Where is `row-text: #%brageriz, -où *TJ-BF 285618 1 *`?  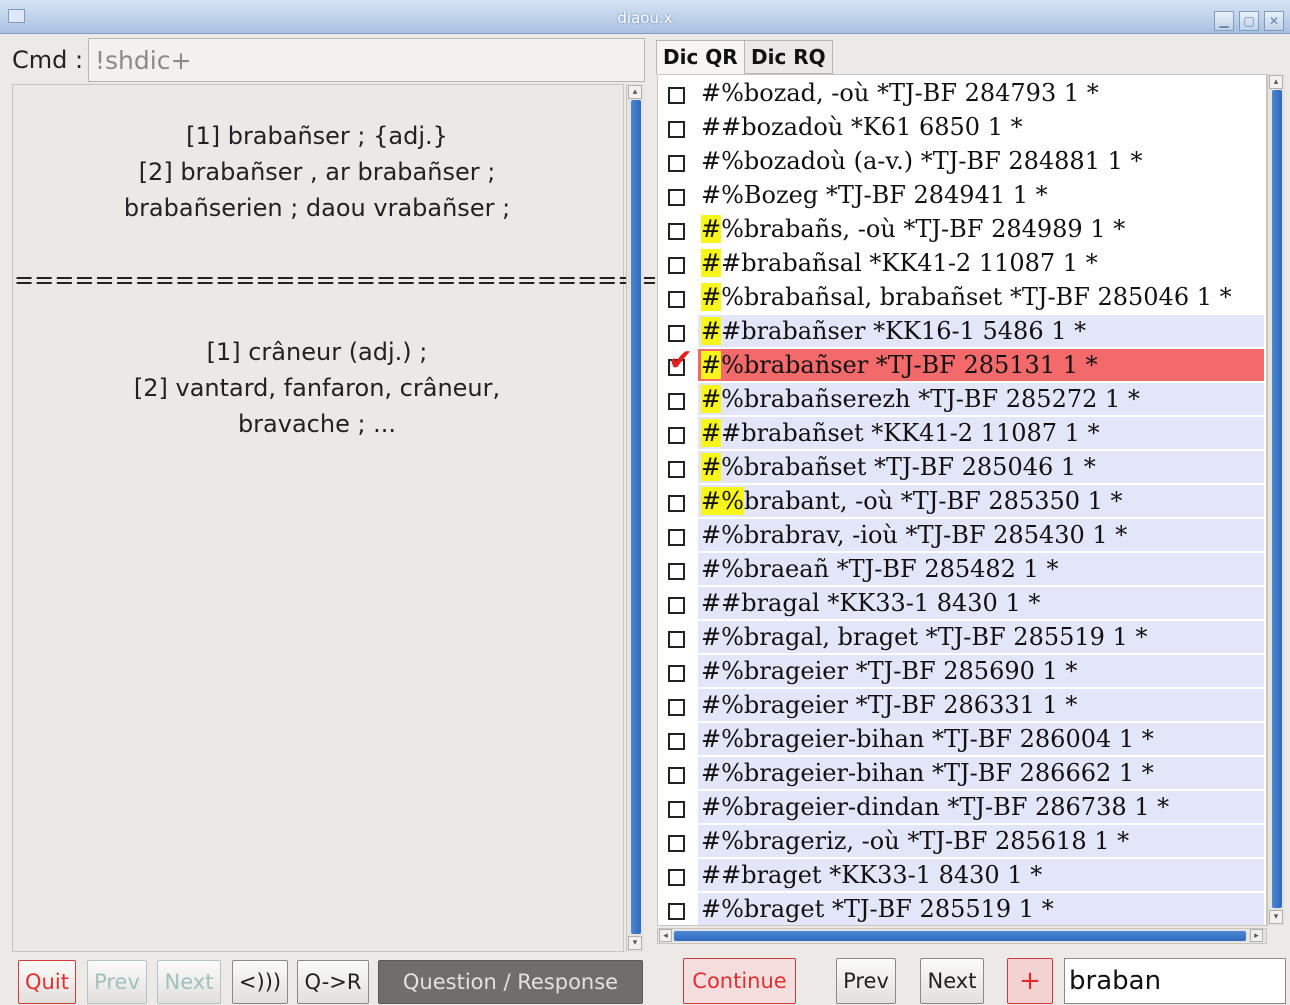 row-text: #%brageriz, -où *TJ-BF 285618 1 * is located at coordinates (915, 841).